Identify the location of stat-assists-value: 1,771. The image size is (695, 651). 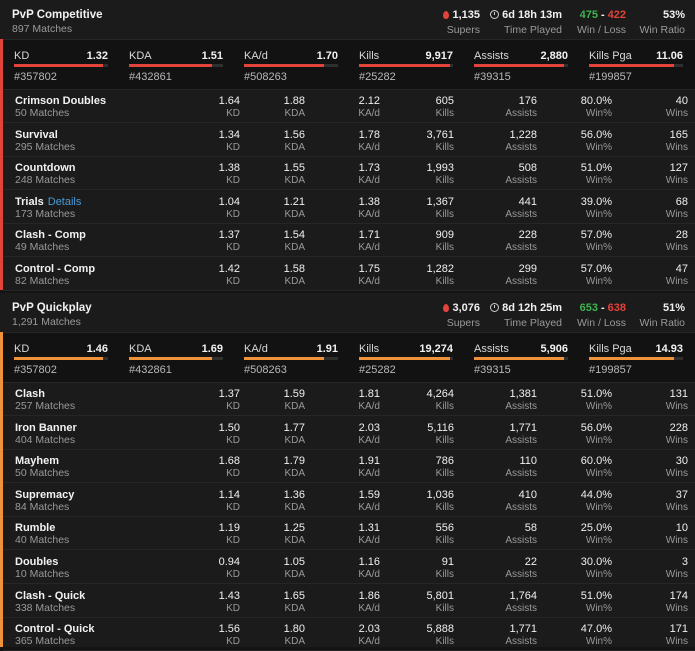
(523, 629).